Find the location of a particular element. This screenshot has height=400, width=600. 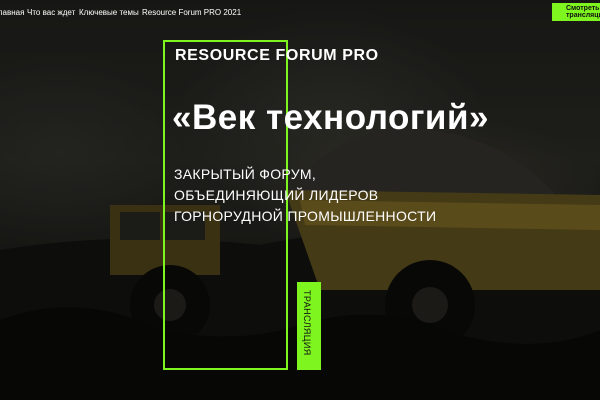

subtitle-line: ОБЪЕДИНЯЮЩИЙ ЛИДЕРОВ is located at coordinates (276, 195).